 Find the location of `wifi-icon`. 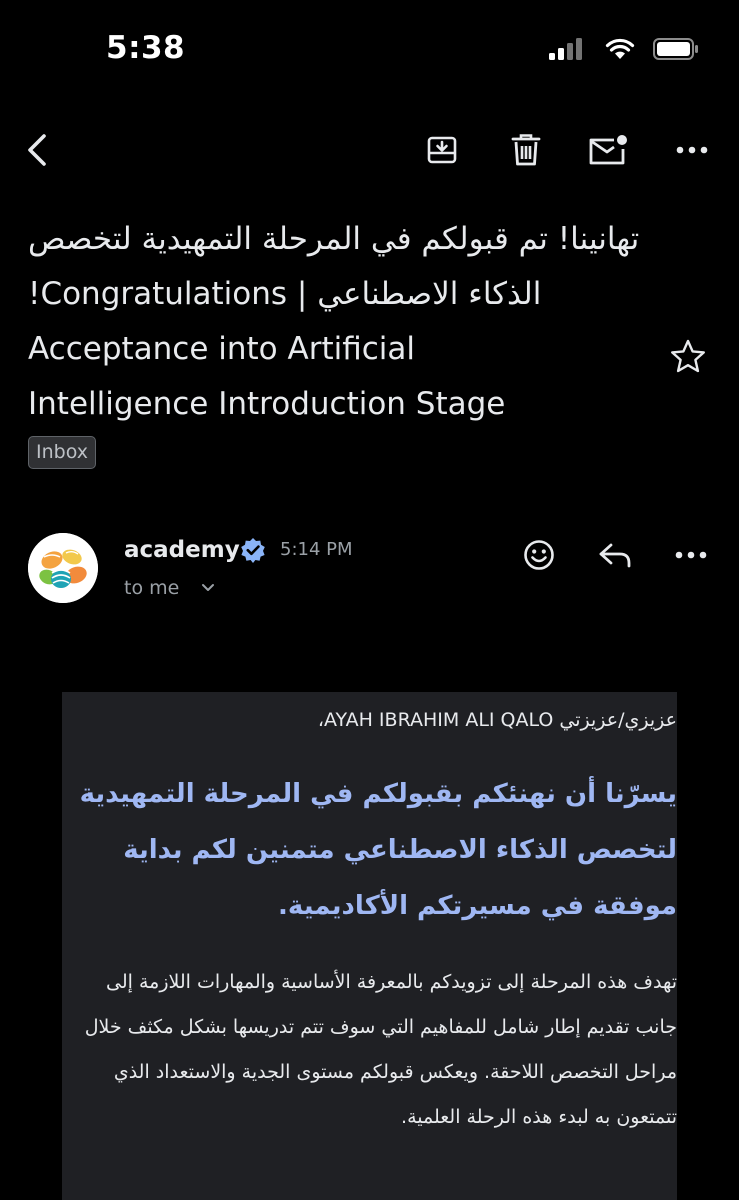

wifi-icon is located at coordinates (620, 48).